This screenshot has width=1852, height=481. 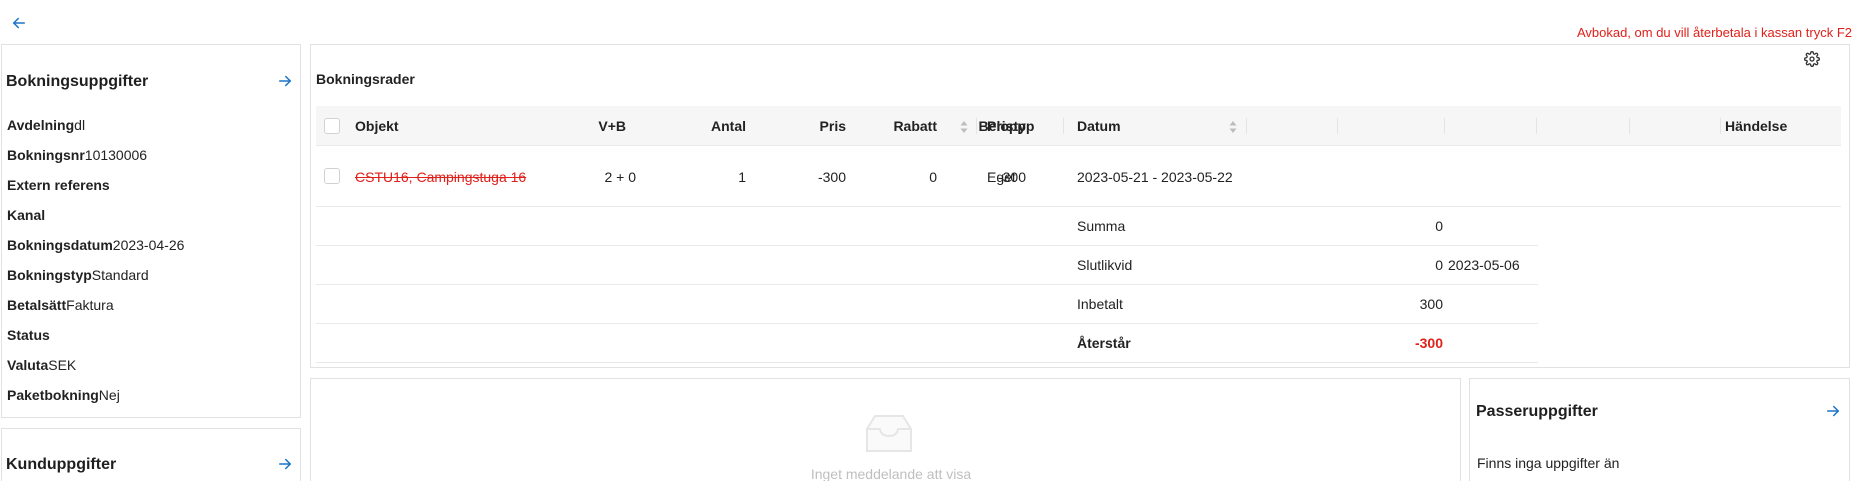 What do you see at coordinates (1537, 411) in the screenshot?
I see `passenger-info-title: Passeruppgifter` at bounding box center [1537, 411].